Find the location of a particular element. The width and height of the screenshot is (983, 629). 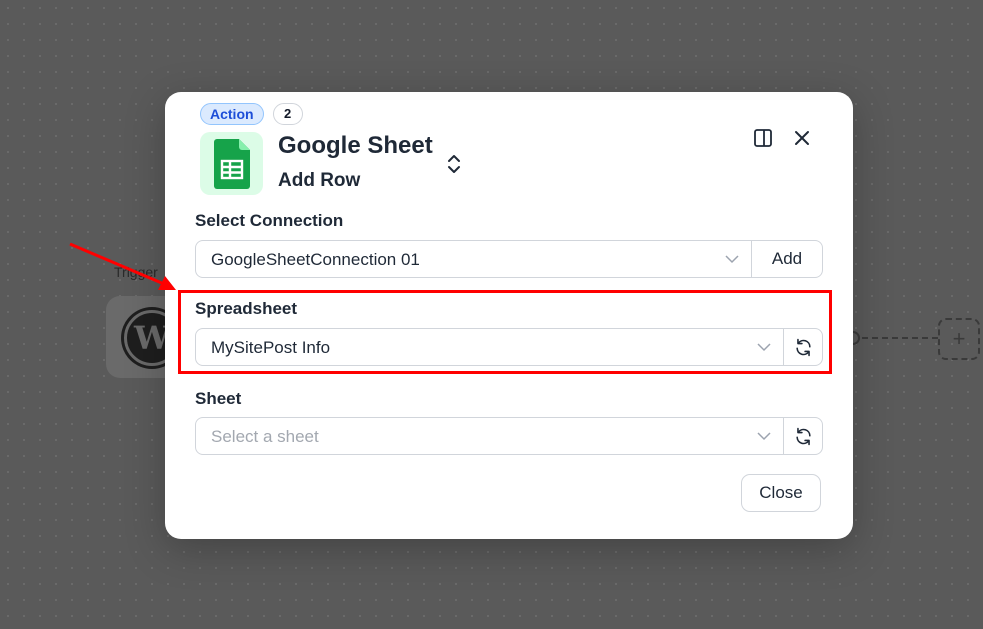

close-icon is located at coordinates (802, 138).